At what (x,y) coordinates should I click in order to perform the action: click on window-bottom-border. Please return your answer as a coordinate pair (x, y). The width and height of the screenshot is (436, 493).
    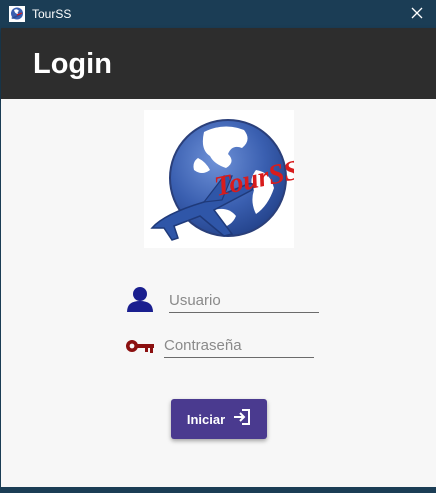
    Looking at the image, I should click on (218, 489).